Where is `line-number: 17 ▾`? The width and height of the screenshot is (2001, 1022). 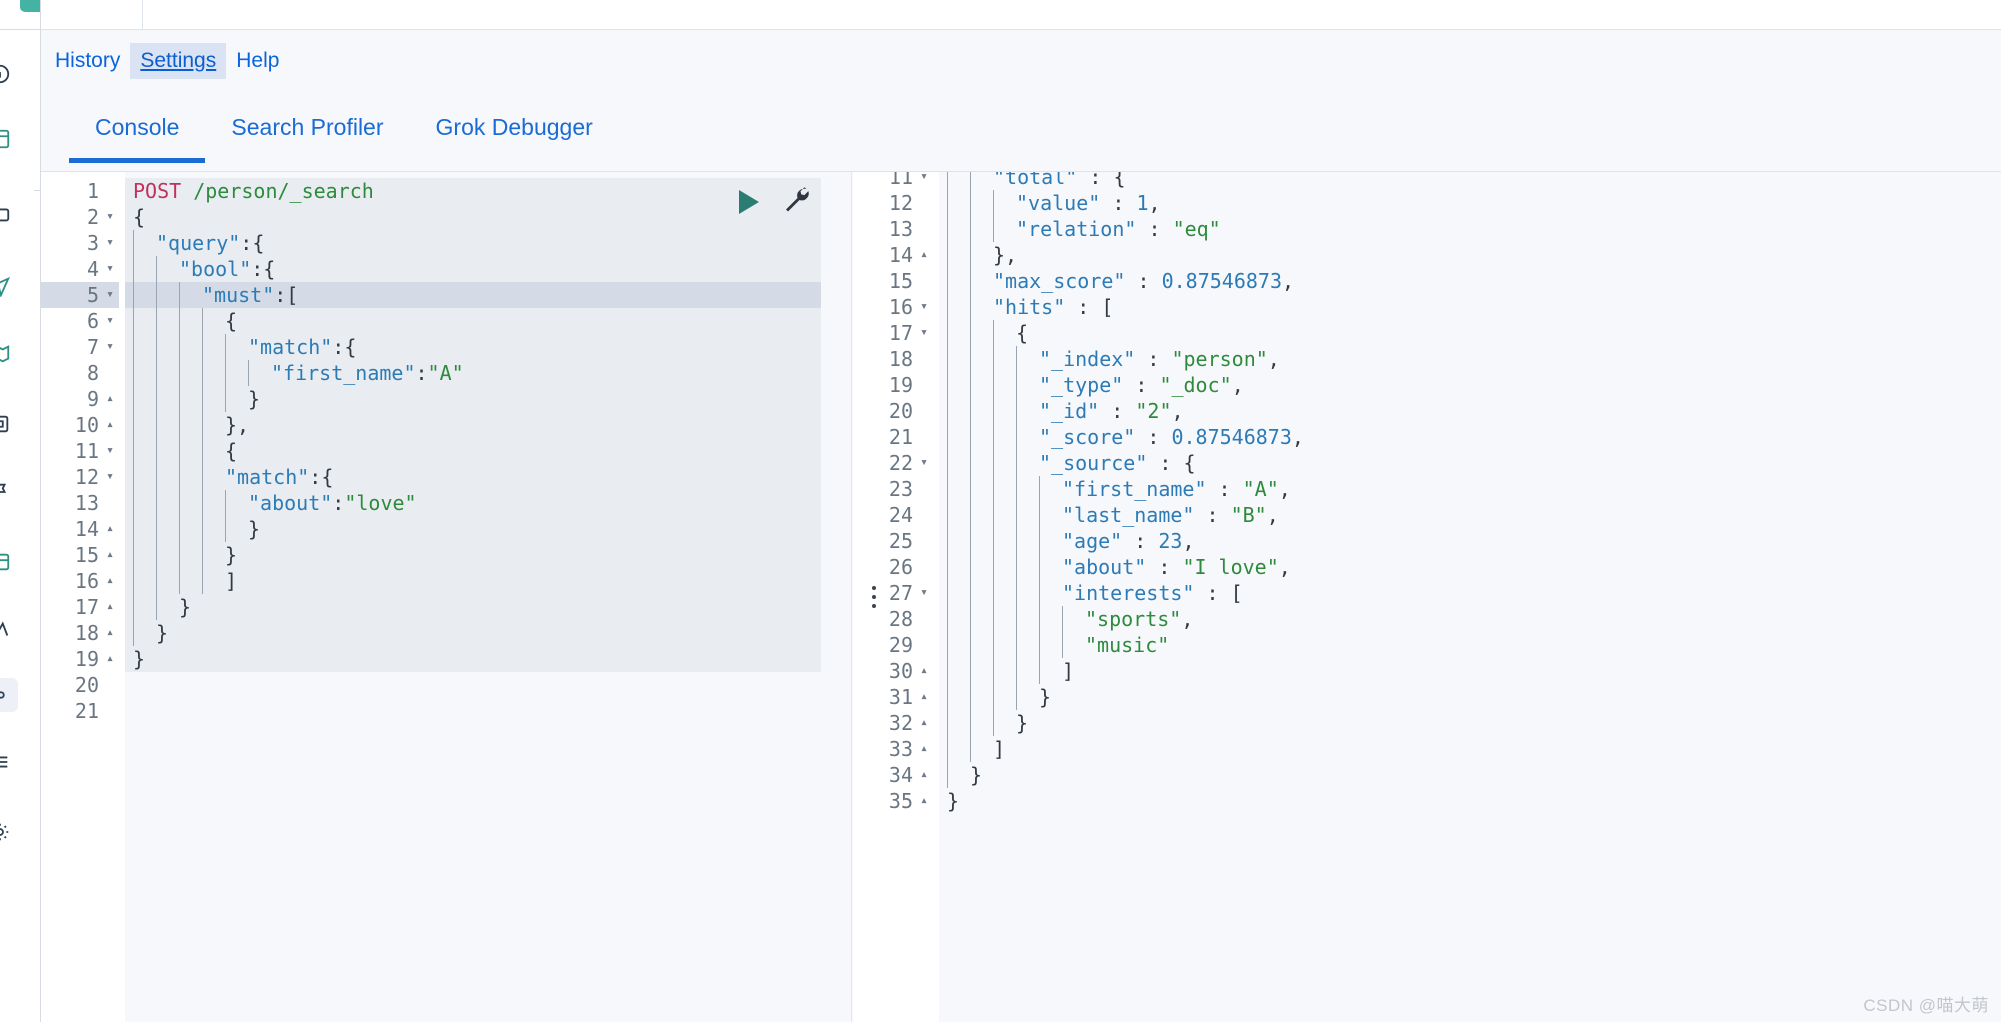 line-number: 17 ▾ is located at coordinates (893, 333).